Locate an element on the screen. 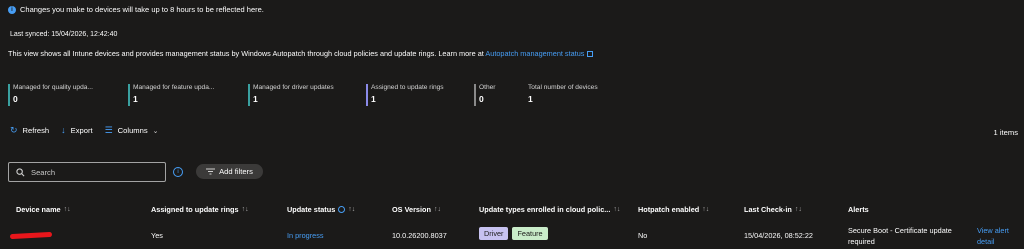 Image resolution: width=1024 pixels, height=249 pixels. download-icon: ↓ is located at coordinates (63, 130).